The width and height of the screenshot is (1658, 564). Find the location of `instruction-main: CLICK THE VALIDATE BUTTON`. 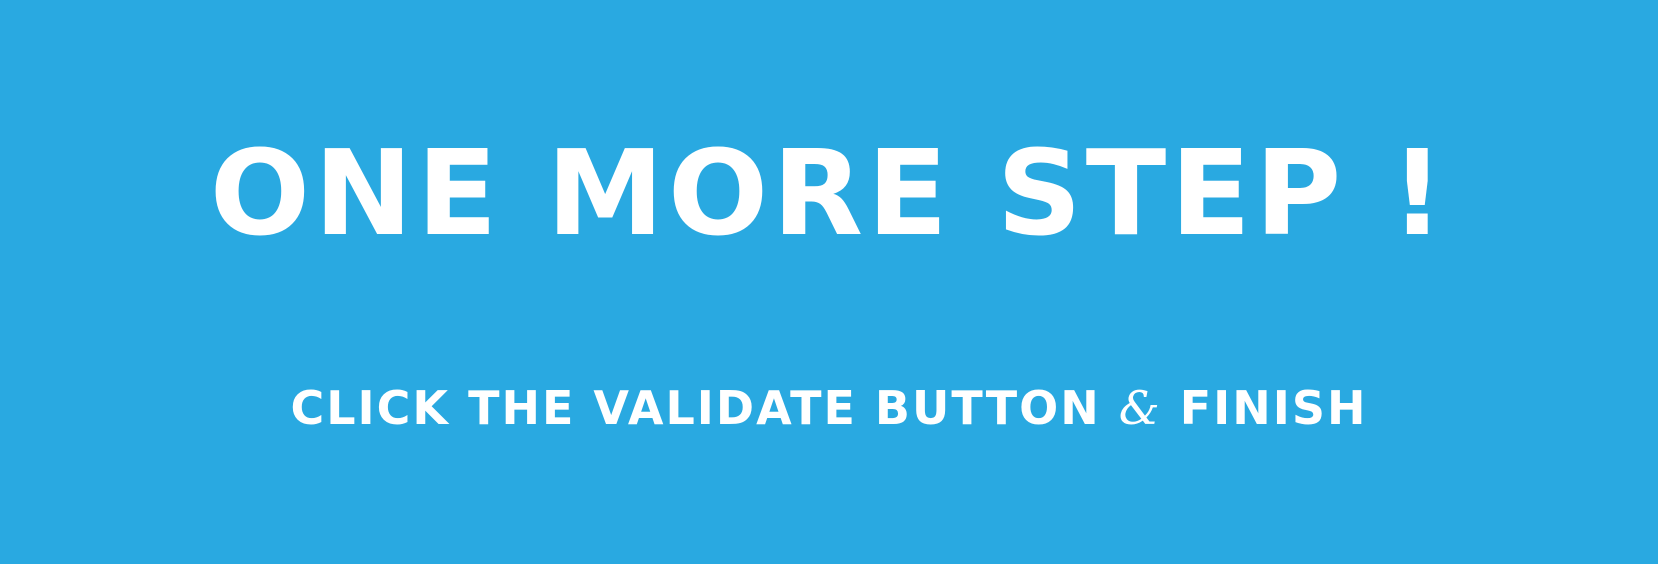

instruction-main: CLICK THE VALIDATE BUTTON is located at coordinates (695, 408).